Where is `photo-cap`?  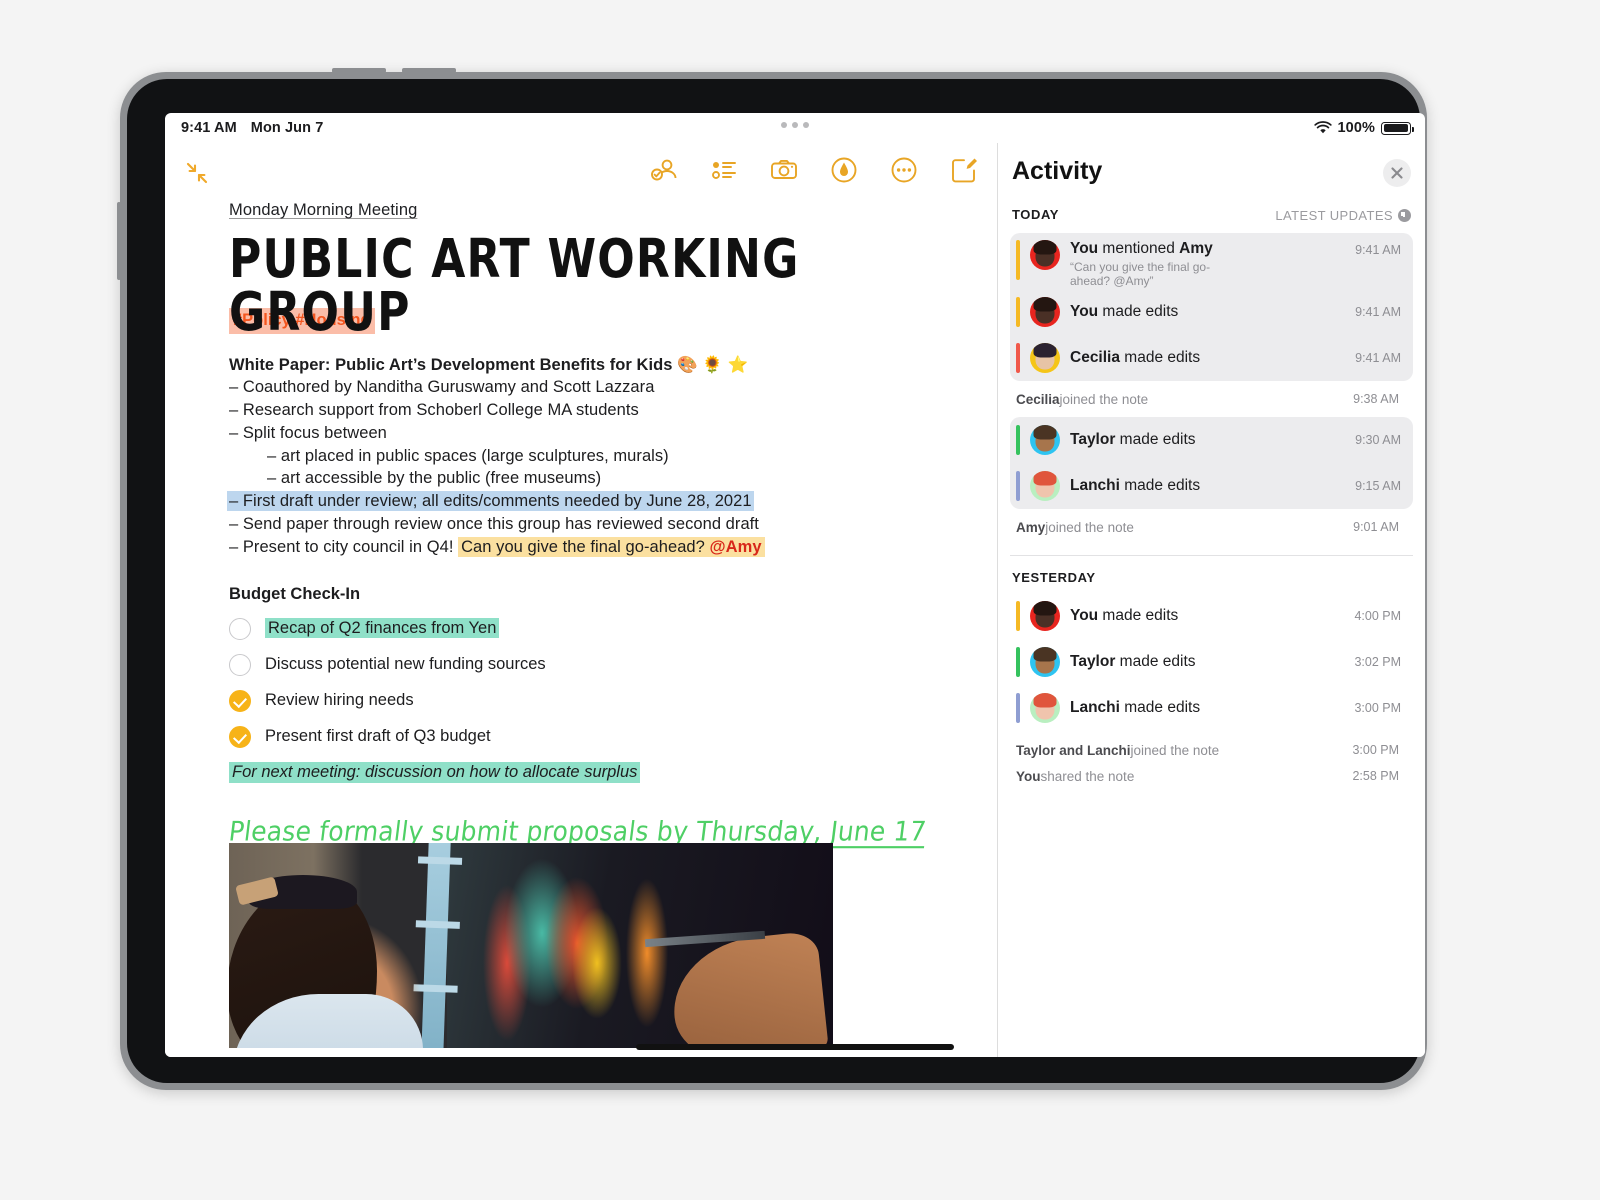
photo-cap is located at coordinates (296, 892).